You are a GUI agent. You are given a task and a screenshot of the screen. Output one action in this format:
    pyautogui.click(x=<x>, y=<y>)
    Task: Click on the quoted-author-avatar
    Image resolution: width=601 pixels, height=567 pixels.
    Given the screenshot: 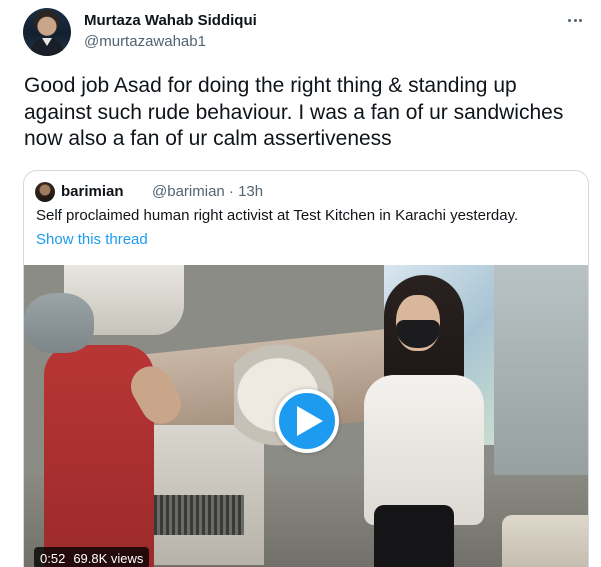 What is the action you would take?
    pyautogui.click(x=45, y=192)
    